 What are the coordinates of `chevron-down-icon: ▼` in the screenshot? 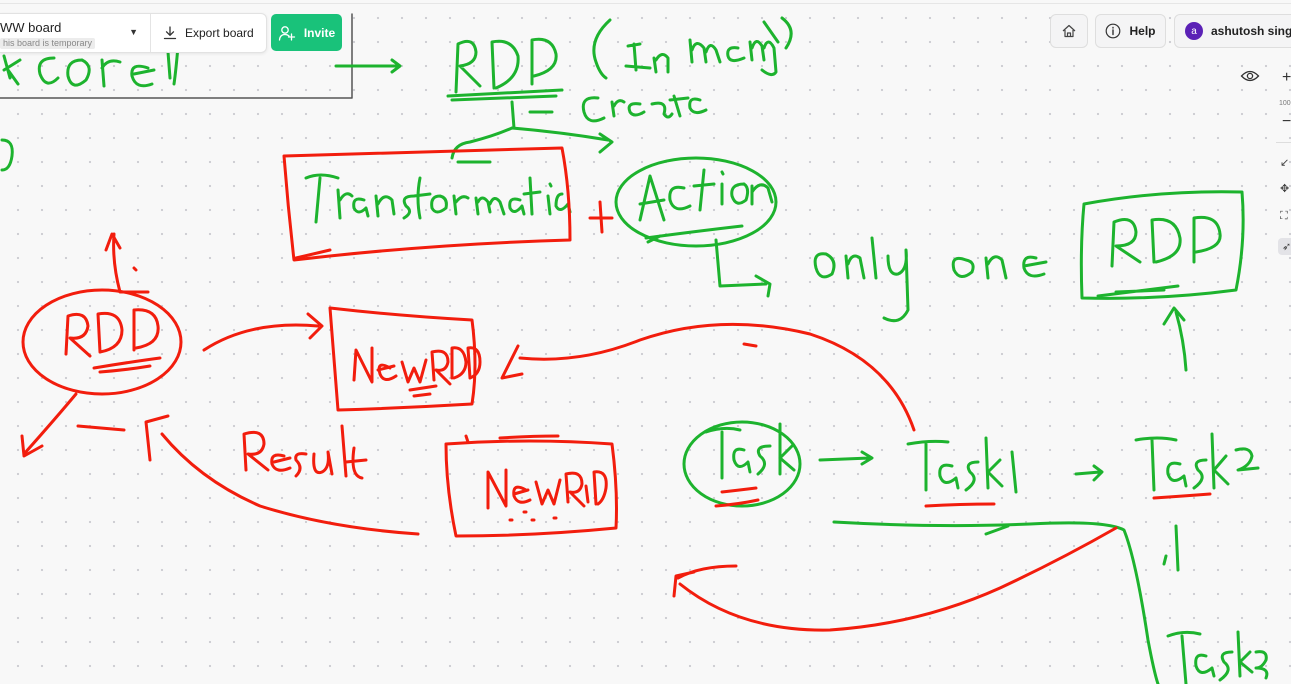 It's located at (133, 32).